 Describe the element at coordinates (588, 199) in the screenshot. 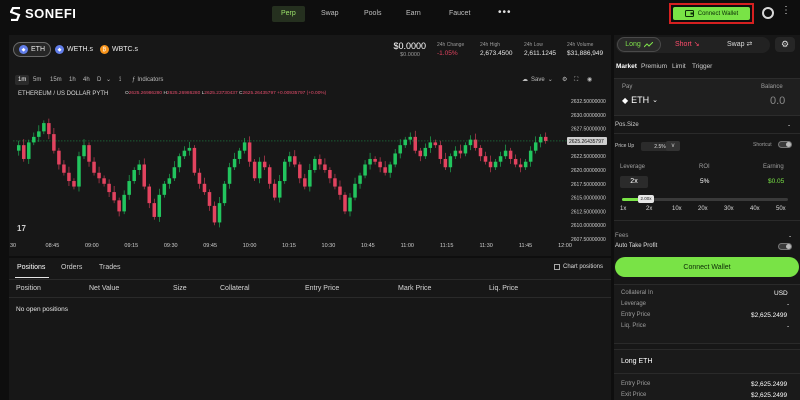

I see `y-tick-label: 2615.00000000` at that location.